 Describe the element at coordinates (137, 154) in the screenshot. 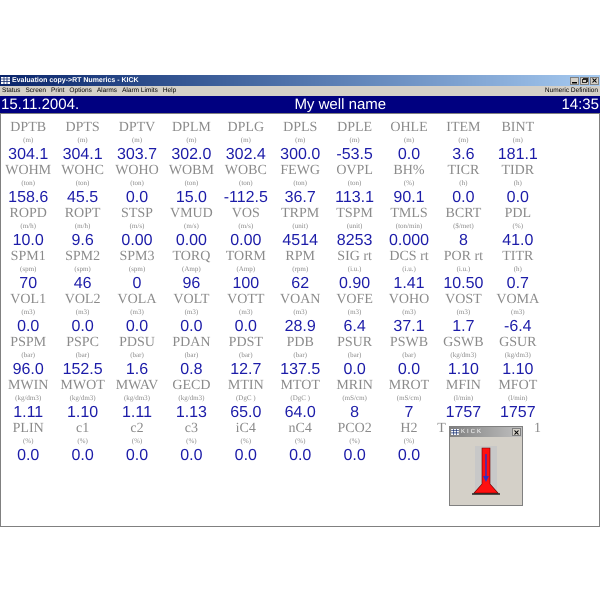

I see `value-text: 303.7` at that location.